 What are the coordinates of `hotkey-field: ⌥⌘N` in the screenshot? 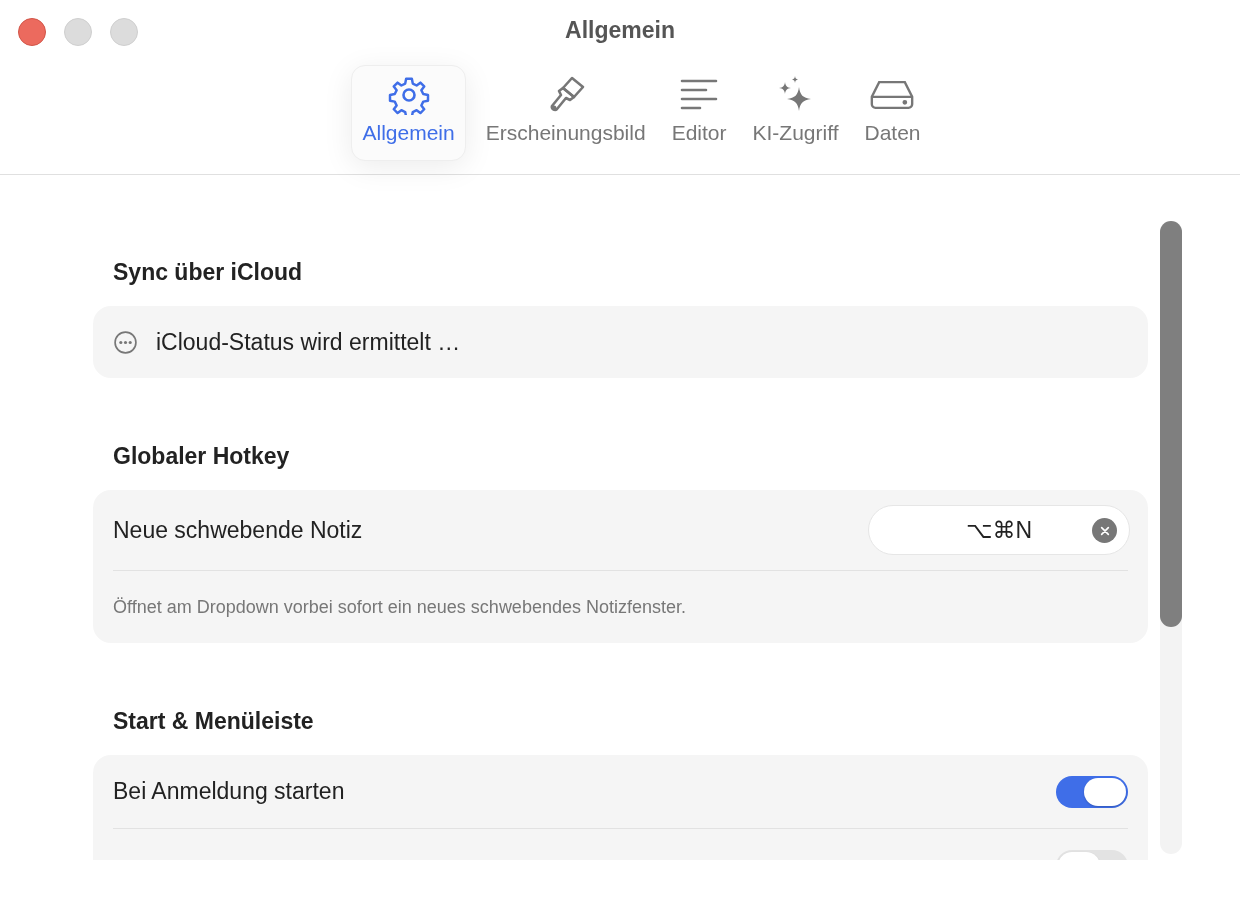 It's located at (999, 530).